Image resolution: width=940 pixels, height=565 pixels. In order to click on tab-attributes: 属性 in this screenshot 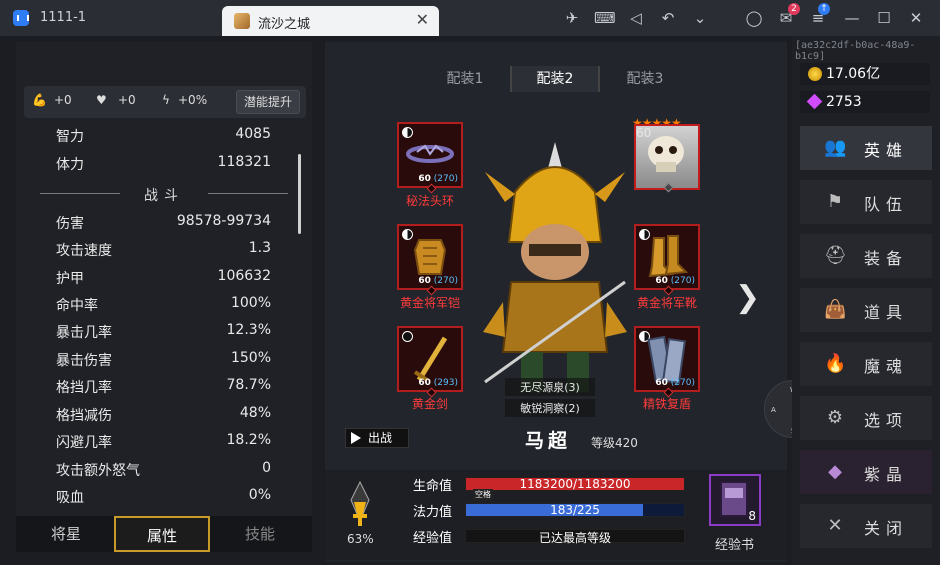, I will do `click(162, 534)`.